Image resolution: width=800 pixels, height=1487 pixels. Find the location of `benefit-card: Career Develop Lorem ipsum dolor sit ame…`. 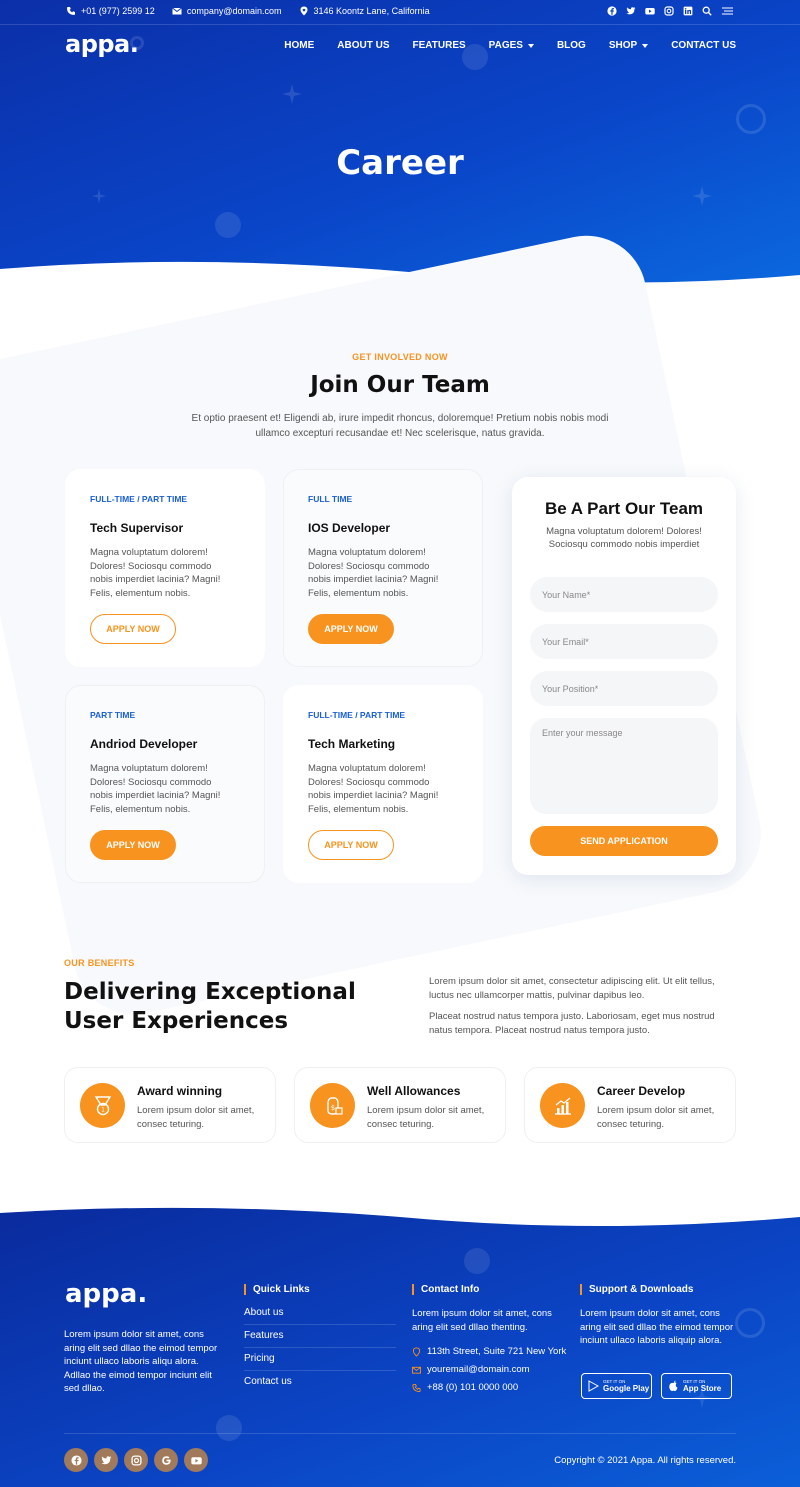

benefit-card: Career Develop Lorem ipsum dolor sit ame… is located at coordinates (630, 1105).